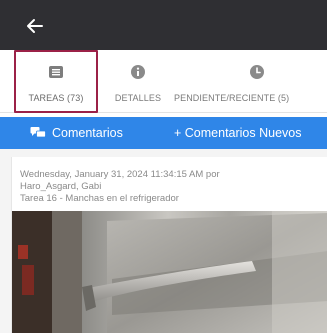  I want to click on tab-pendiente-reciente: PENDIENTE/RECIENTE (5), so click(249, 81).